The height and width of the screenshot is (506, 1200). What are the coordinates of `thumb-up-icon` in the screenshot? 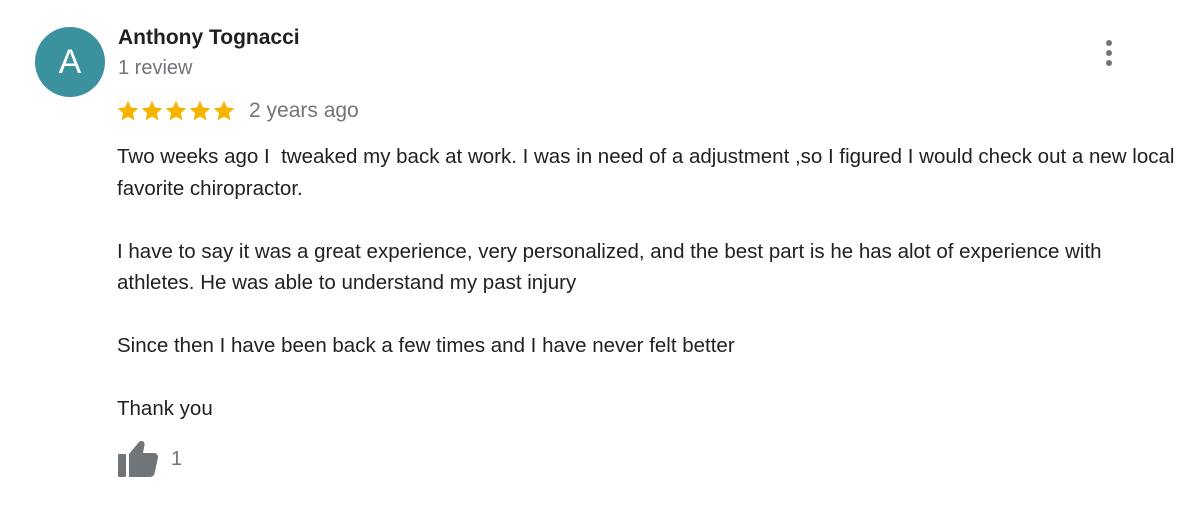 It's located at (138, 459).